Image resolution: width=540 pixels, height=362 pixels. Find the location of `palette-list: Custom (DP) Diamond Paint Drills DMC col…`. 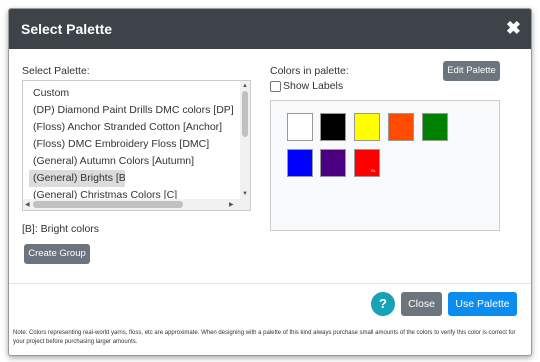

palette-list: Custom (DP) Diamond Paint Drills DMC col… is located at coordinates (130, 144).